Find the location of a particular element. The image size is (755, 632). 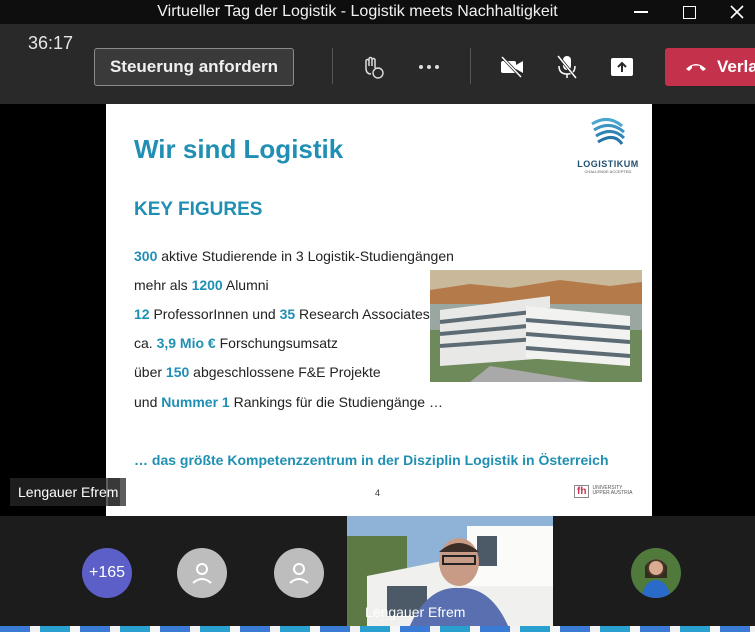

minimize-icon is located at coordinates (641, 12).